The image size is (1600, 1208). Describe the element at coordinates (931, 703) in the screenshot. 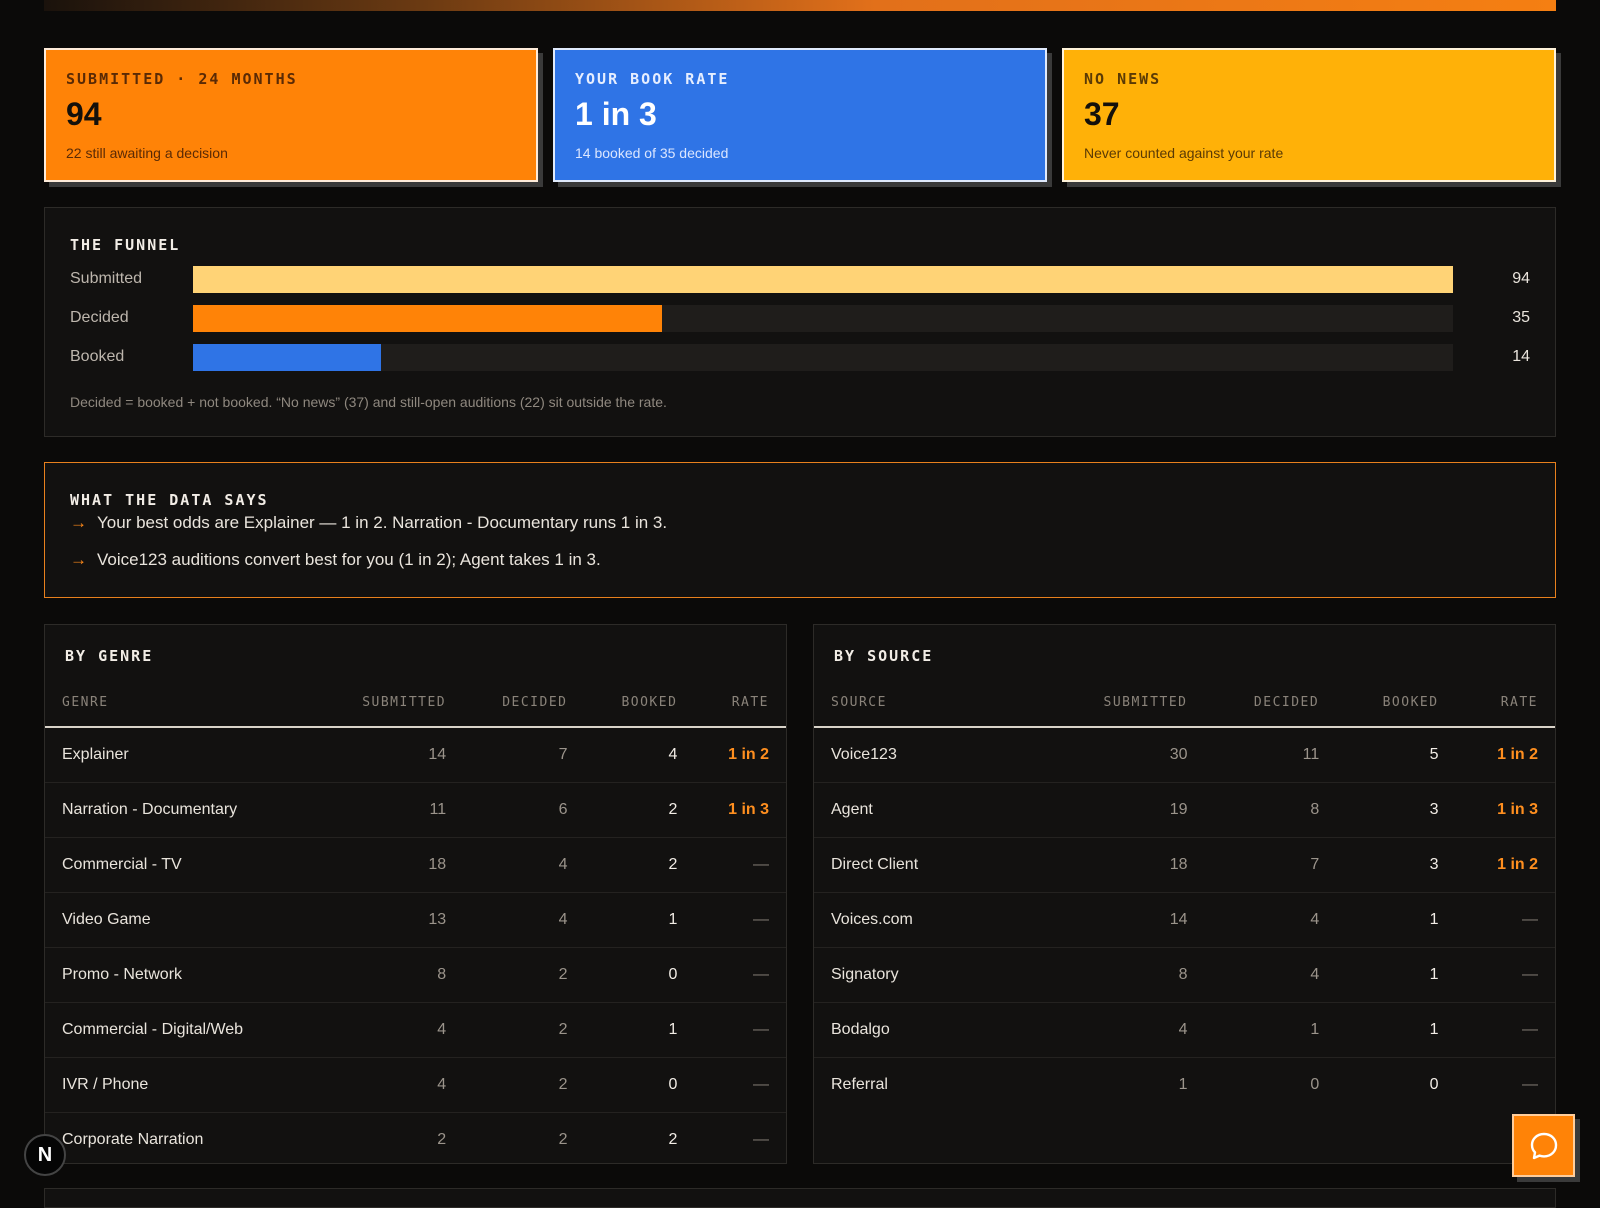

I see `column-header: SOURCE` at that location.